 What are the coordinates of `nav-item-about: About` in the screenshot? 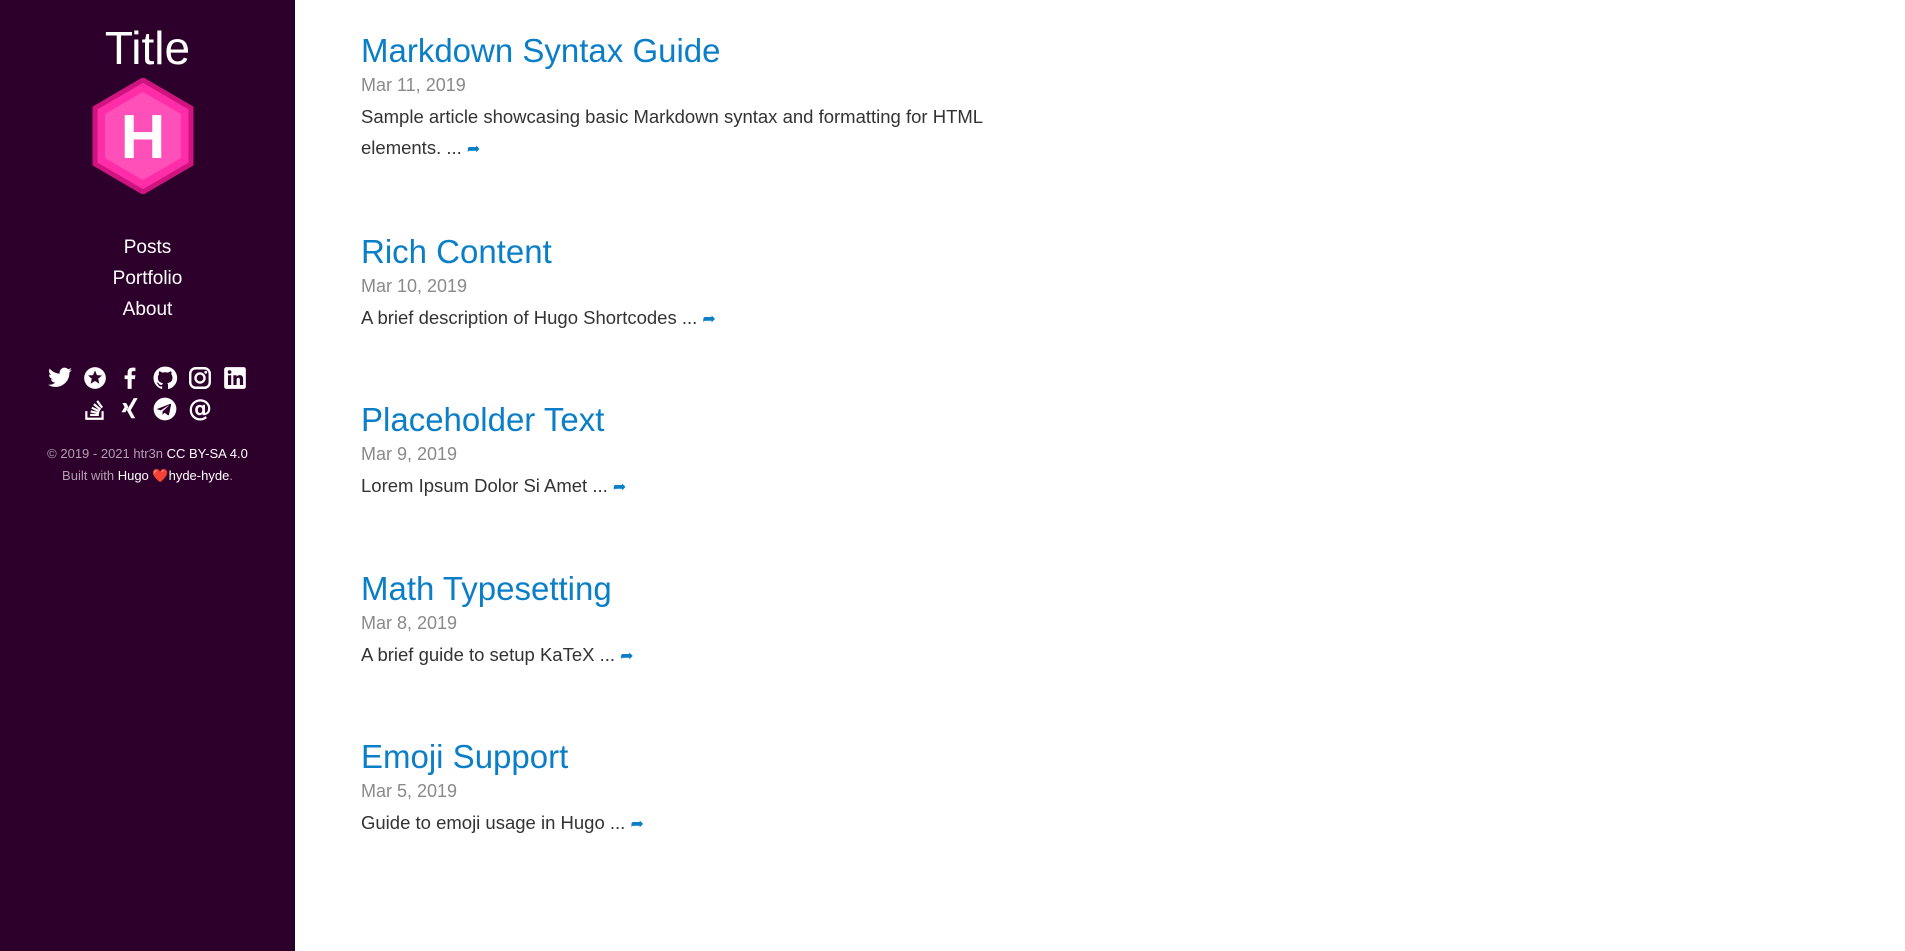 It's located at (147, 309).